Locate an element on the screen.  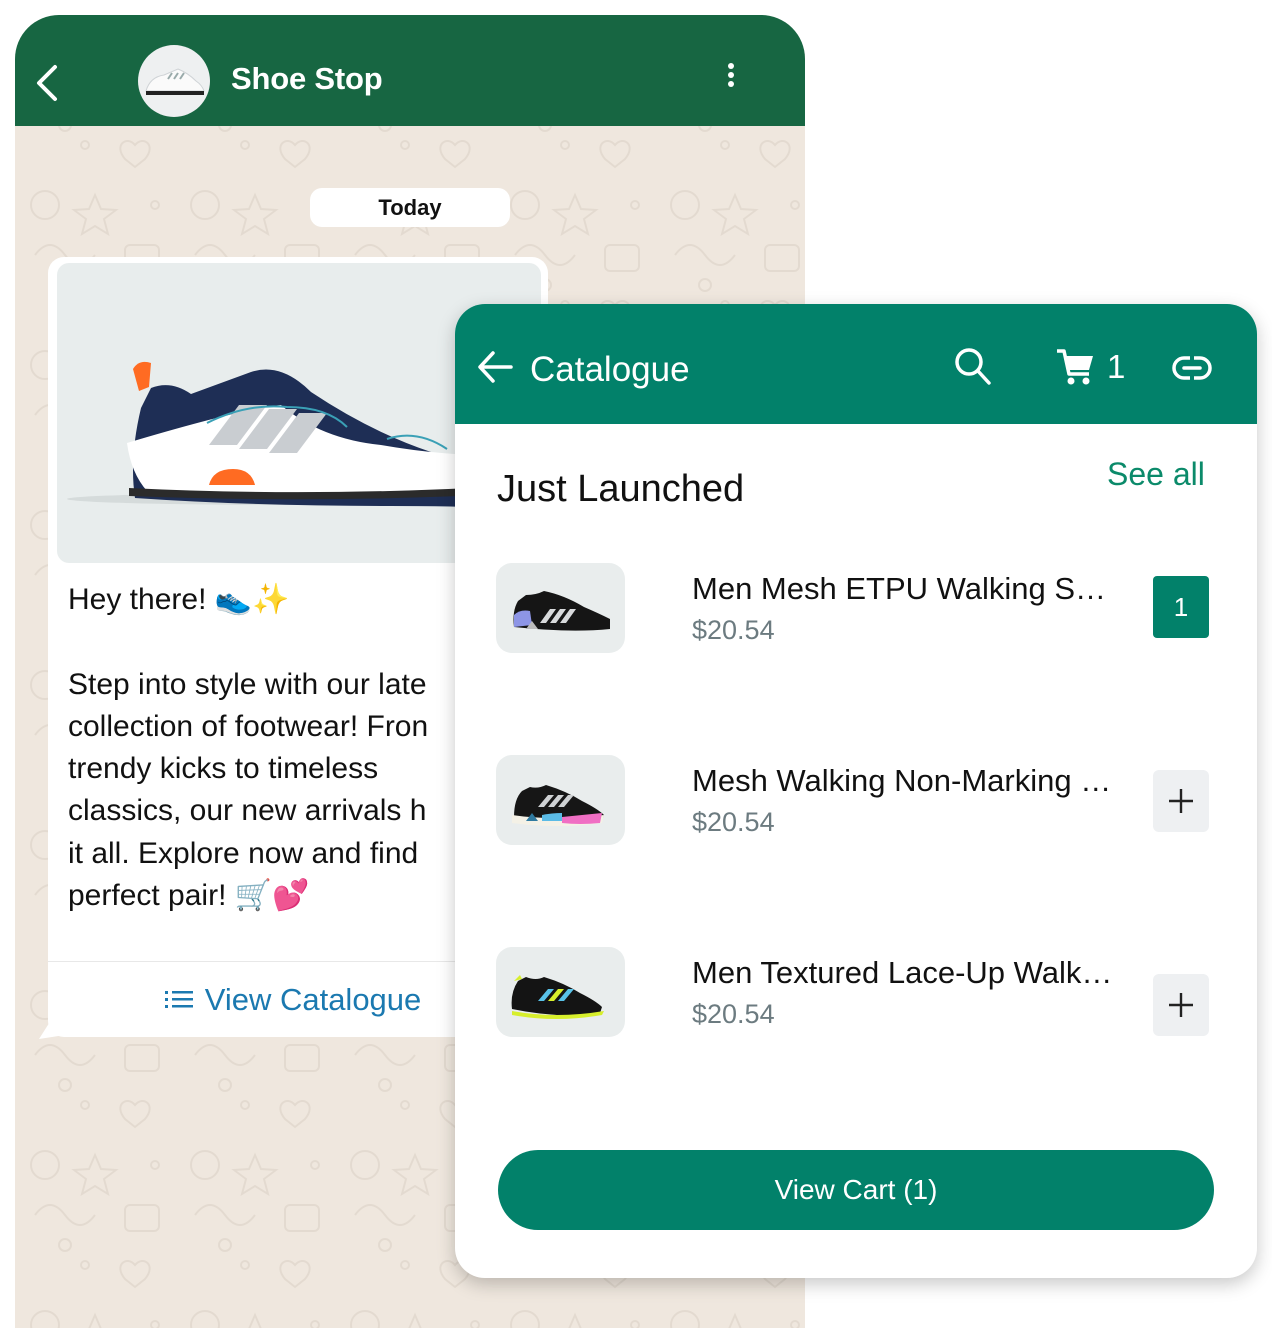
black-pink-sneaker-image is located at coordinates (558, 805).